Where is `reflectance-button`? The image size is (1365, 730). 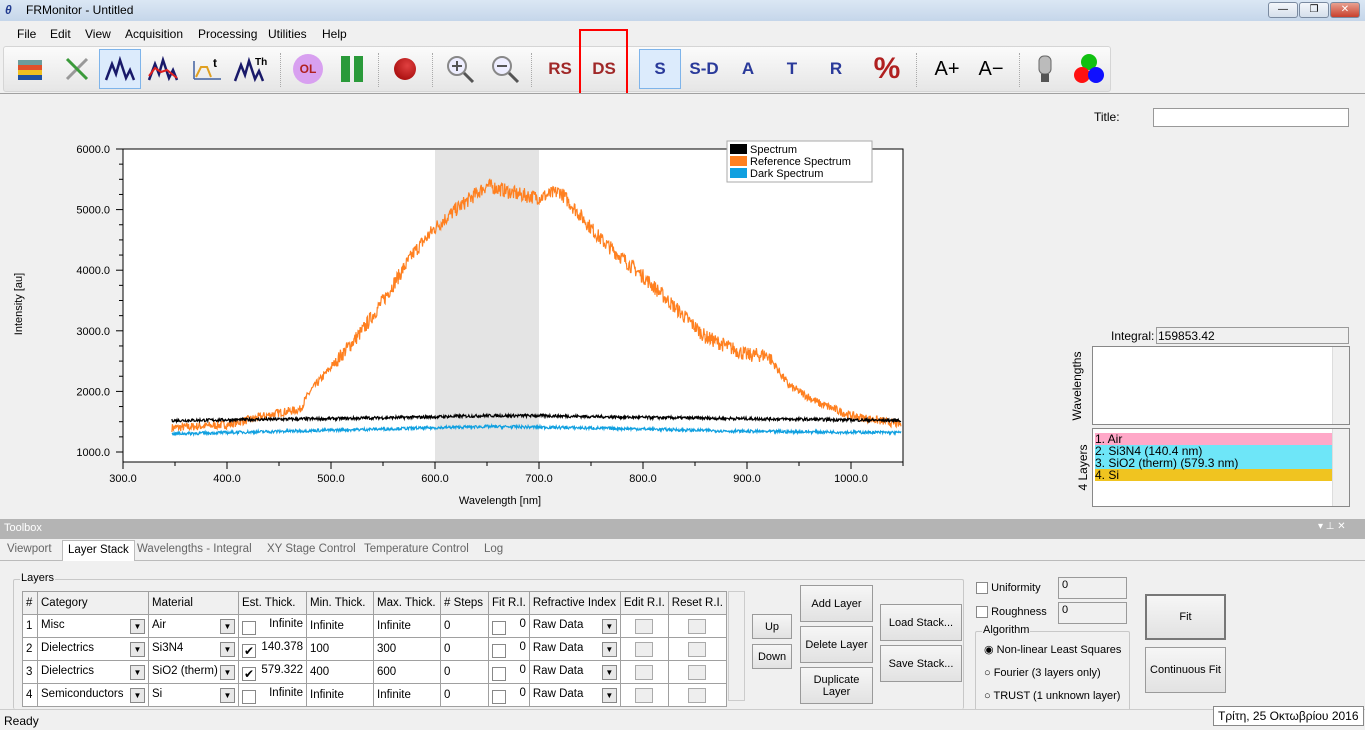
reflectance-button is located at coordinates (163, 69).